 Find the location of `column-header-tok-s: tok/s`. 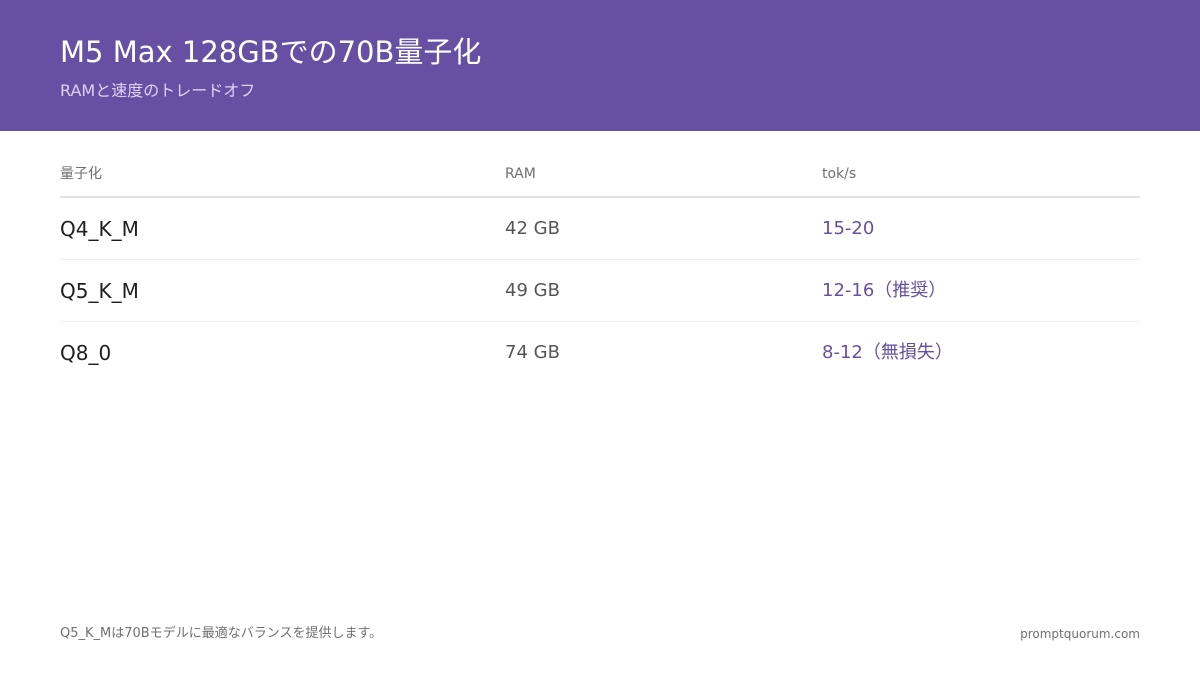

column-header-tok-s: tok/s is located at coordinates (839, 174).